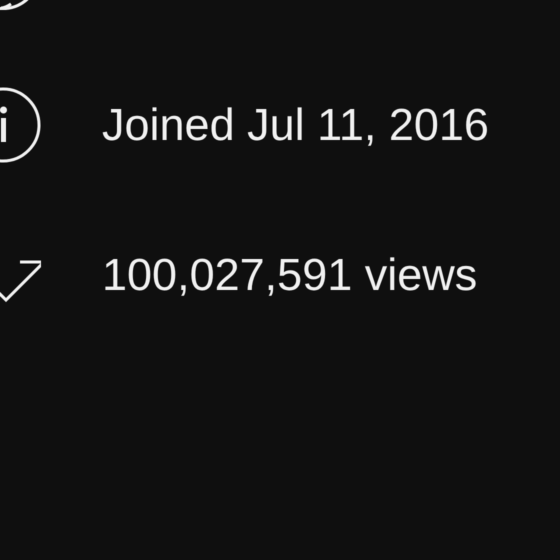 This screenshot has height=560, width=560. I want to click on detail-text: 100,027,591 views, so click(290, 275).